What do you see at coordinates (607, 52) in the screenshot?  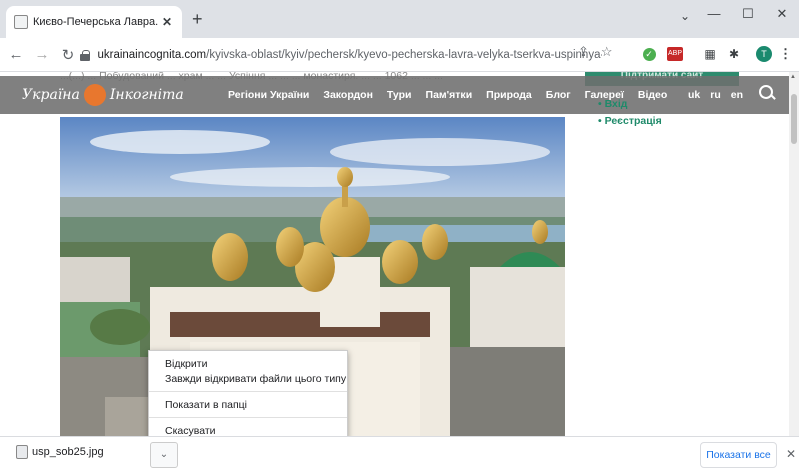 I see `star-icon: ☆` at bounding box center [607, 52].